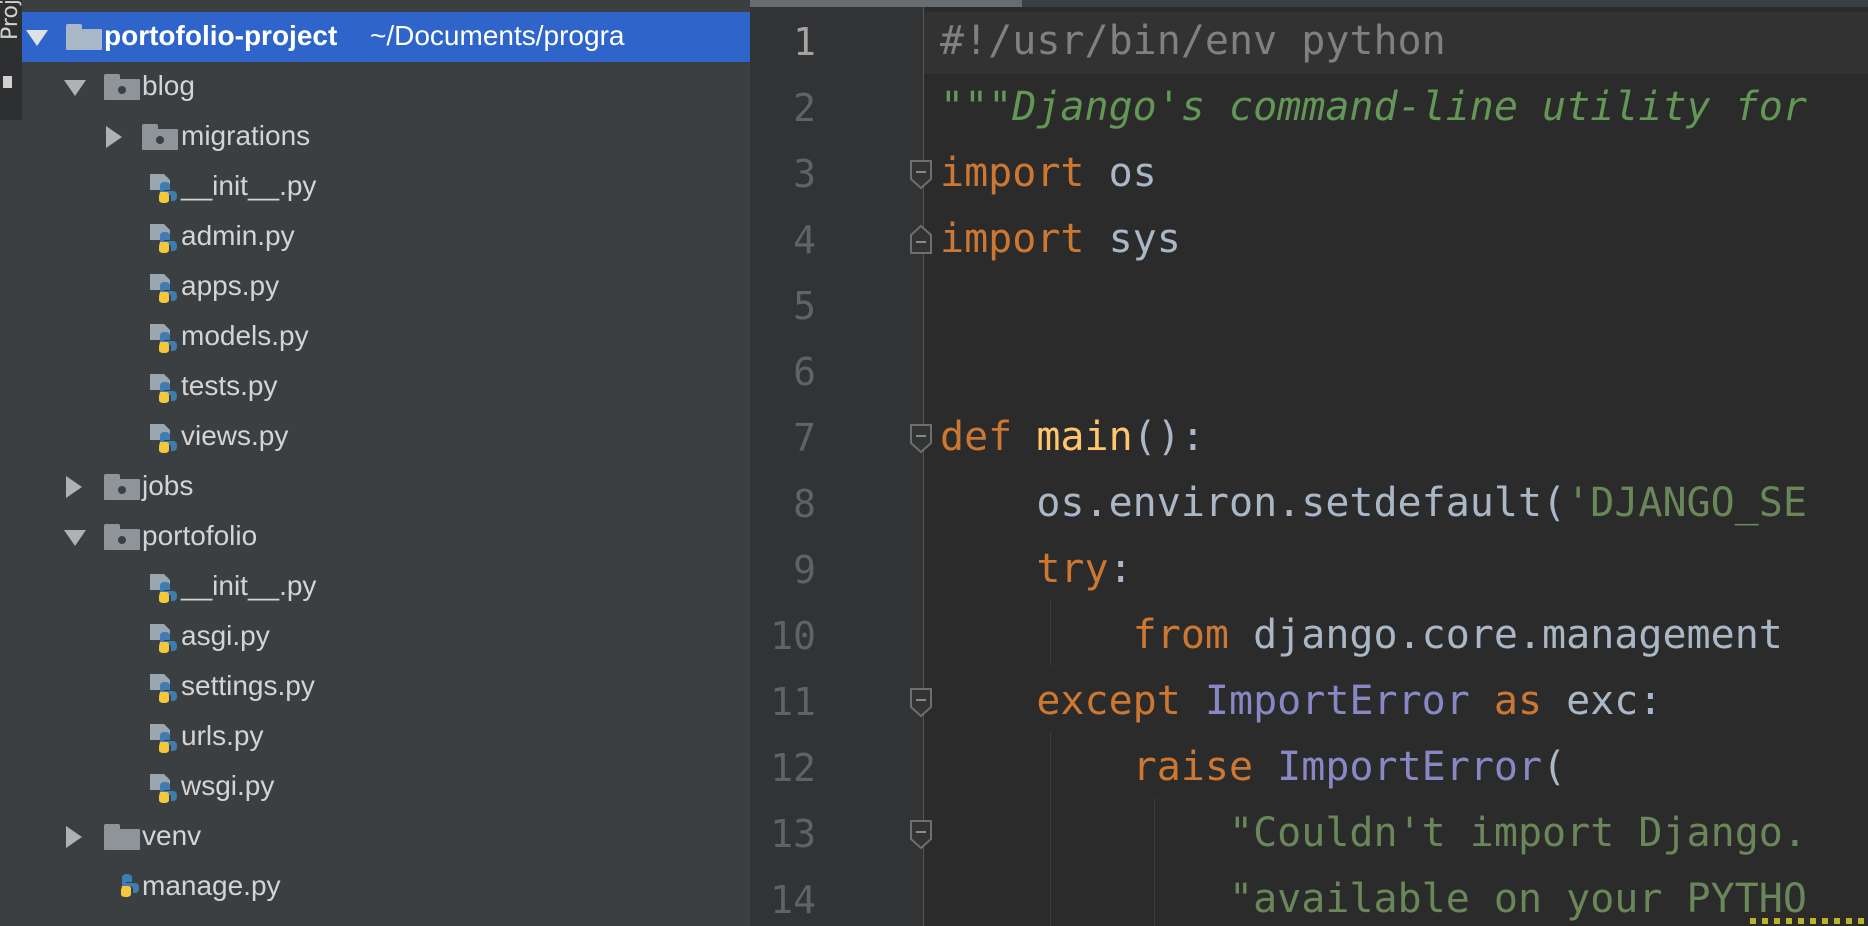 Image resolution: width=1868 pixels, height=926 pixels. I want to click on tree-item-file: tests.py, so click(386, 387).